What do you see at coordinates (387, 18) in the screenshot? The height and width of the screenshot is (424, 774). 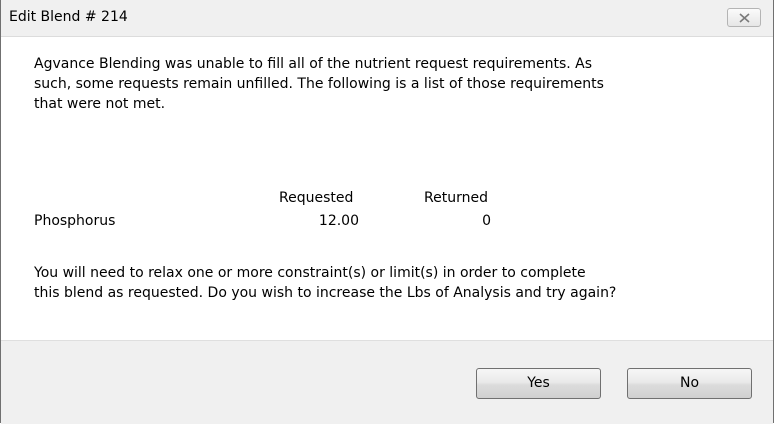 I see `title-bar: Edit Blend # 214` at bounding box center [387, 18].